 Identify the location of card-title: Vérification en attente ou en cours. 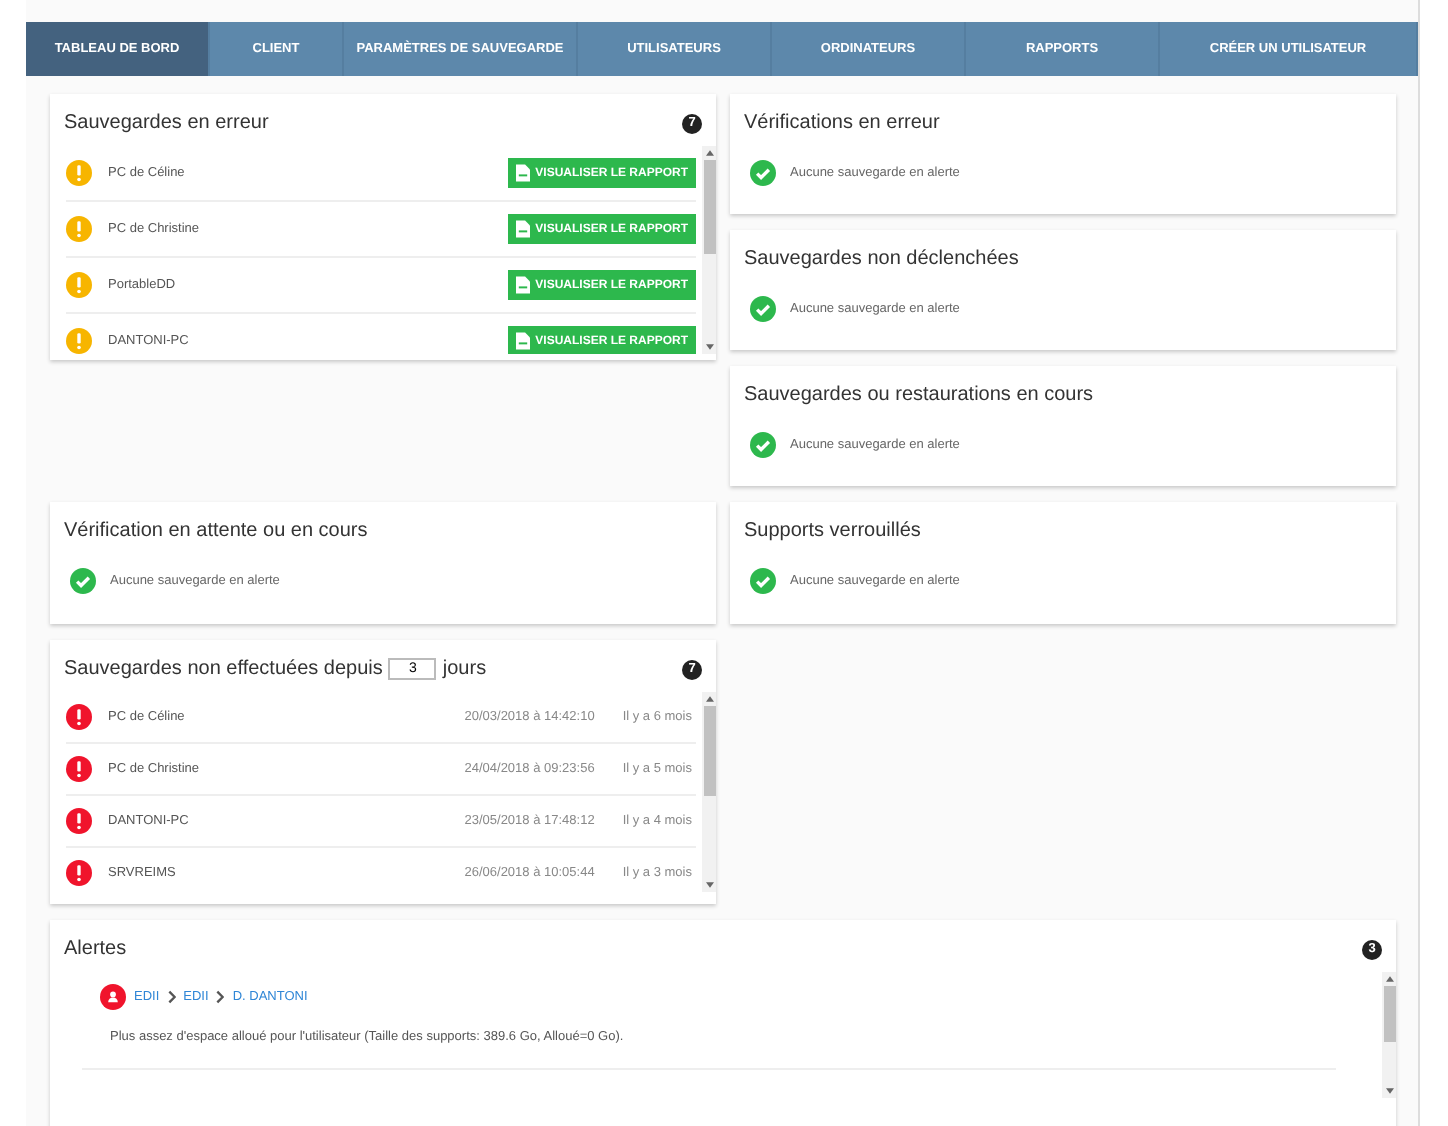
(217, 531).